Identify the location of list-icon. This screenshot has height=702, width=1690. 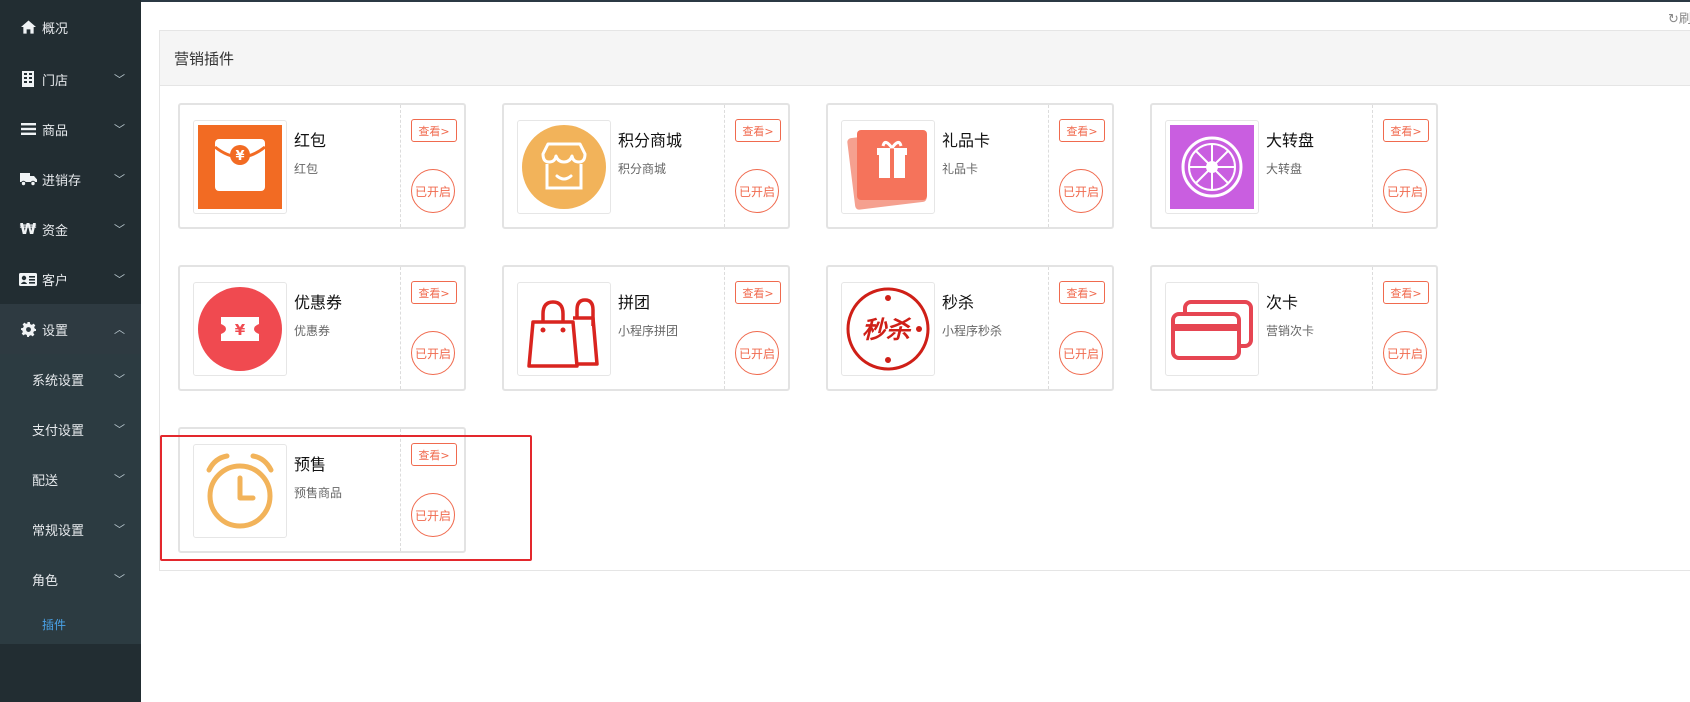
(28, 129).